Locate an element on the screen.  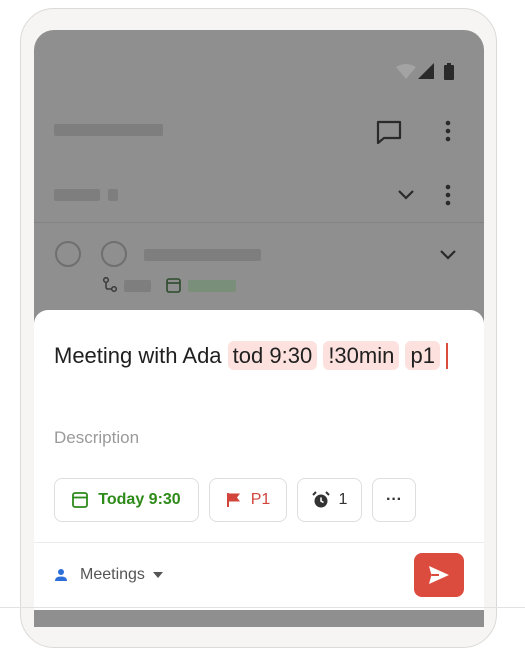
task-title-placeholder is located at coordinates (202, 255).